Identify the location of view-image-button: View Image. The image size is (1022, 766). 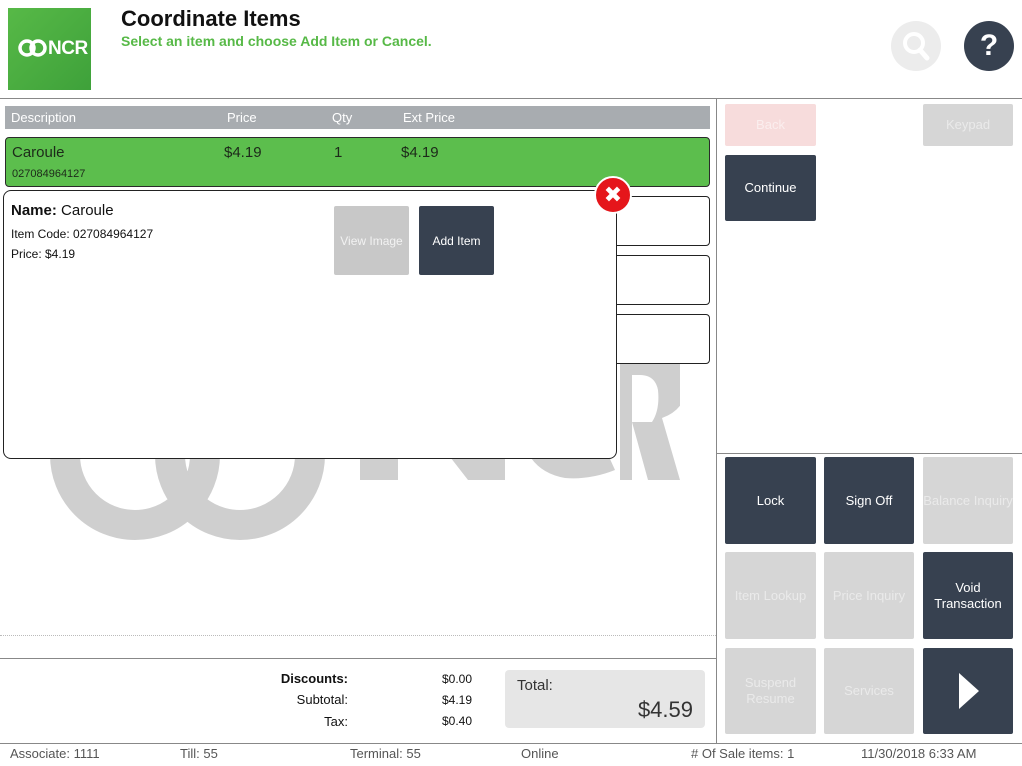
(371, 240).